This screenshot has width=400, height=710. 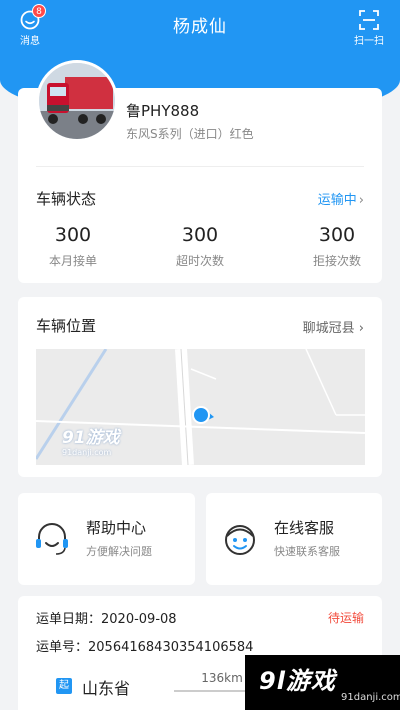 What do you see at coordinates (203, 415) in the screenshot?
I see `location-pin-icon` at bounding box center [203, 415].